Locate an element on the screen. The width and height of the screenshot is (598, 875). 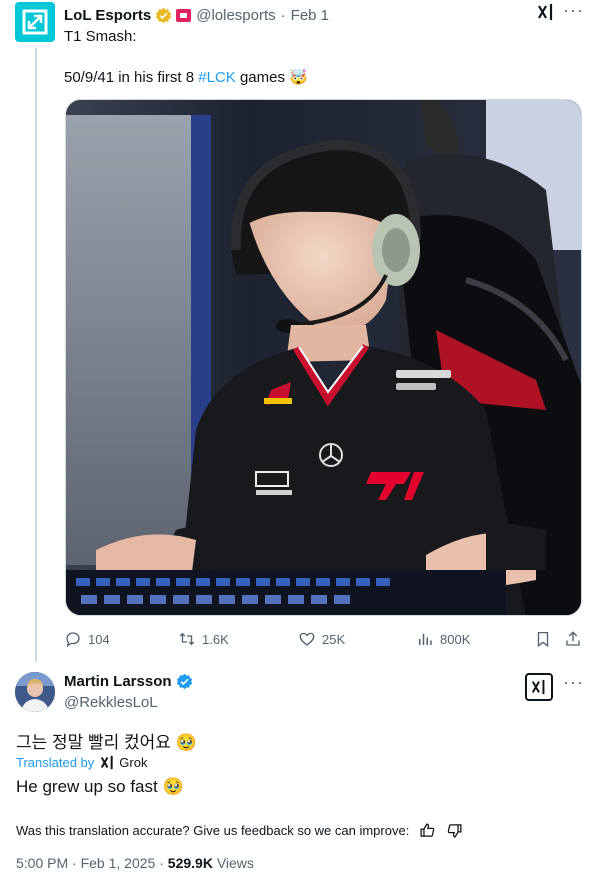
bookmark-icon is located at coordinates (543, 639).